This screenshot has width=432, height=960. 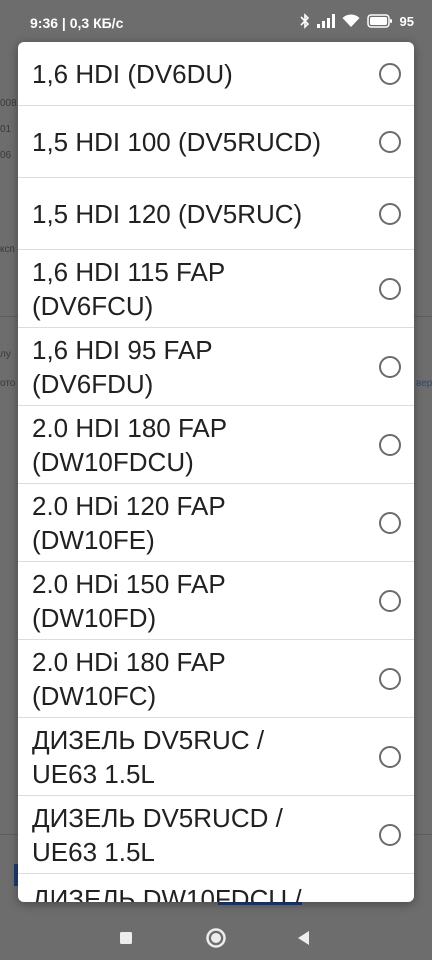 I want to click on navigation-bar, so click(x=216, y=938).